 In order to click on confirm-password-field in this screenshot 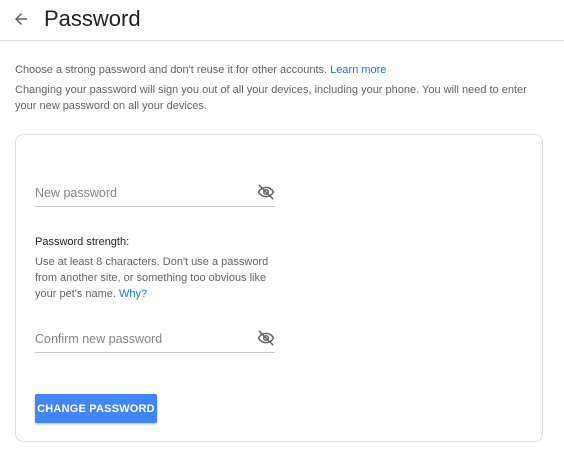, I will do `click(155, 340)`.